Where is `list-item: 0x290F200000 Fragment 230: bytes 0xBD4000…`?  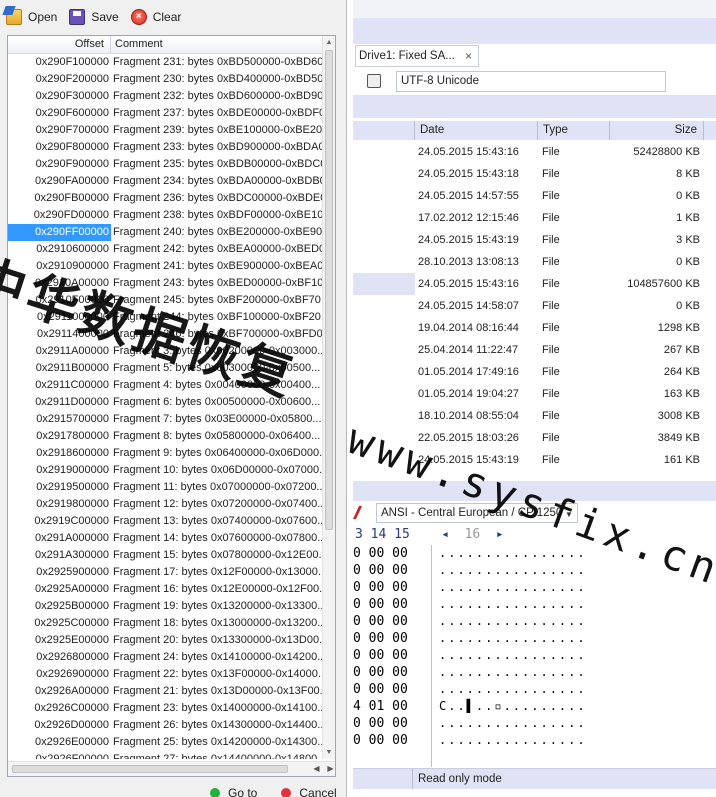 list-item: 0x290F200000 Fragment 230: bytes 0xBD4000… is located at coordinates (166, 79).